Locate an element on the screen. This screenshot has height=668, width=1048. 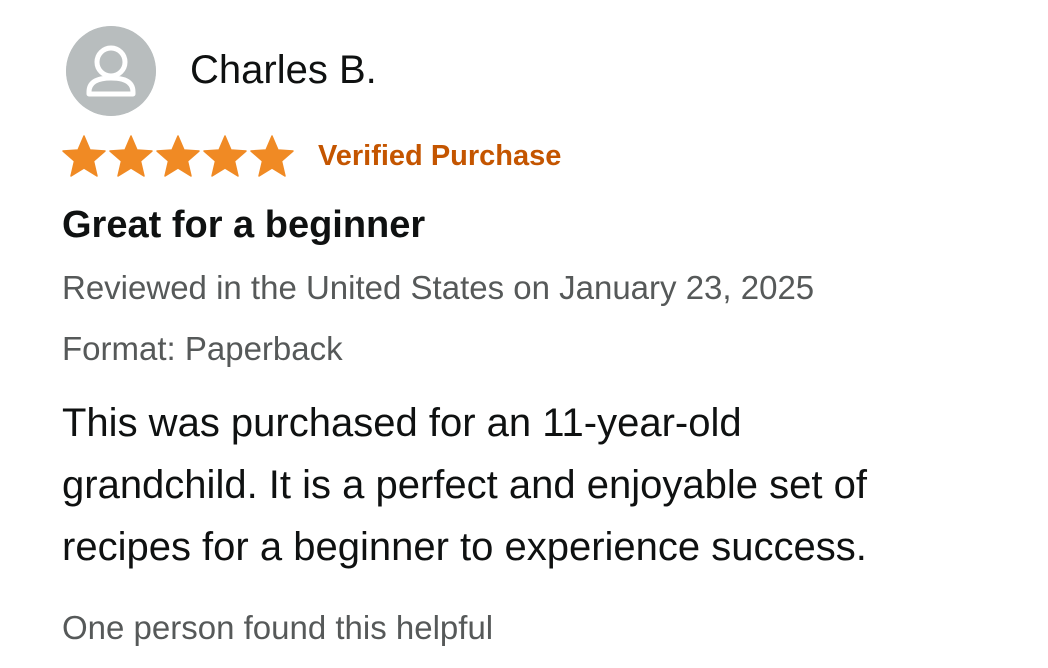
avatar is located at coordinates (111, 71).